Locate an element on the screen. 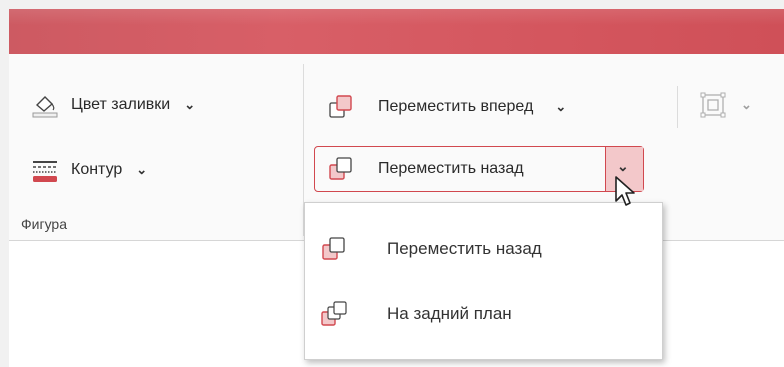  outline-label: Контур is located at coordinates (97, 169).